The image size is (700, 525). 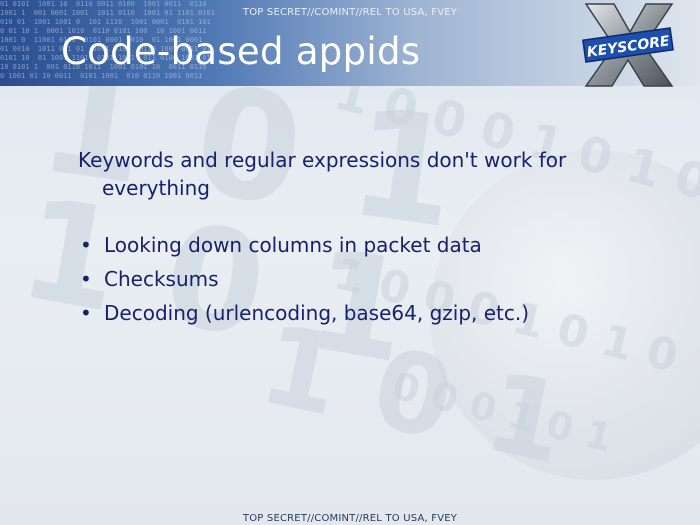 I want to click on bullet-text: Checksums, so click(x=161, y=279).